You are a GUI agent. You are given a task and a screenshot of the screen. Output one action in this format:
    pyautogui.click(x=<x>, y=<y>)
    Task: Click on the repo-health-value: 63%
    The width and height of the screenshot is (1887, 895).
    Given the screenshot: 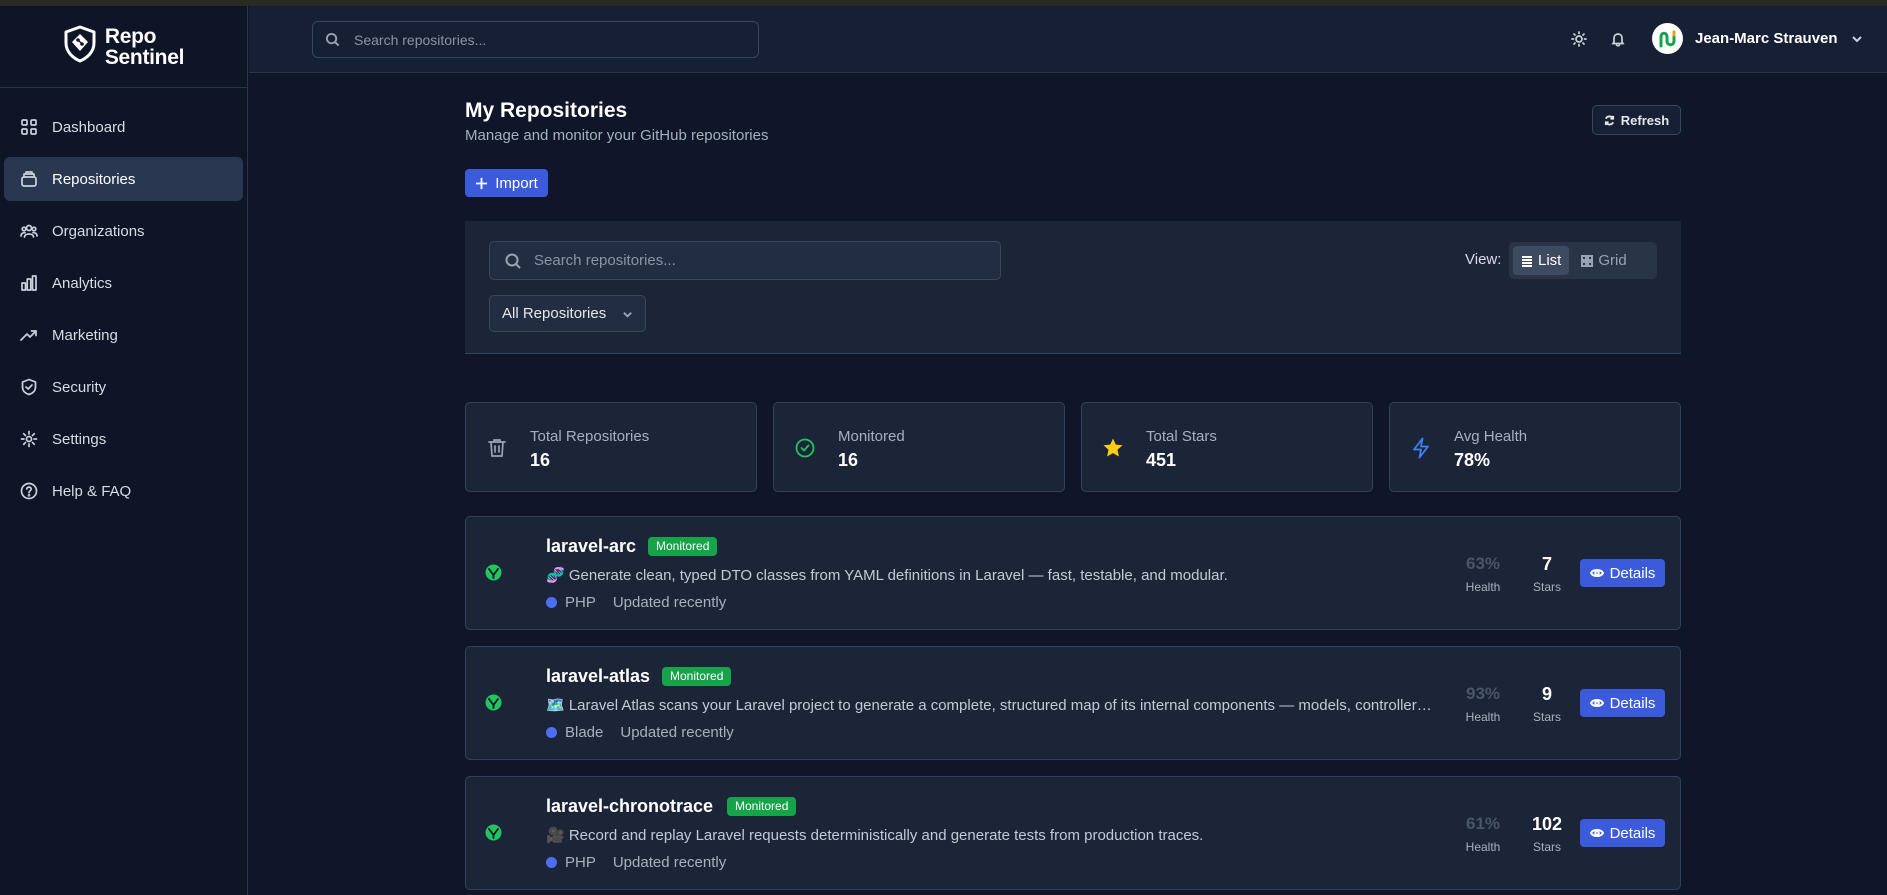 What is the action you would take?
    pyautogui.click(x=1483, y=563)
    